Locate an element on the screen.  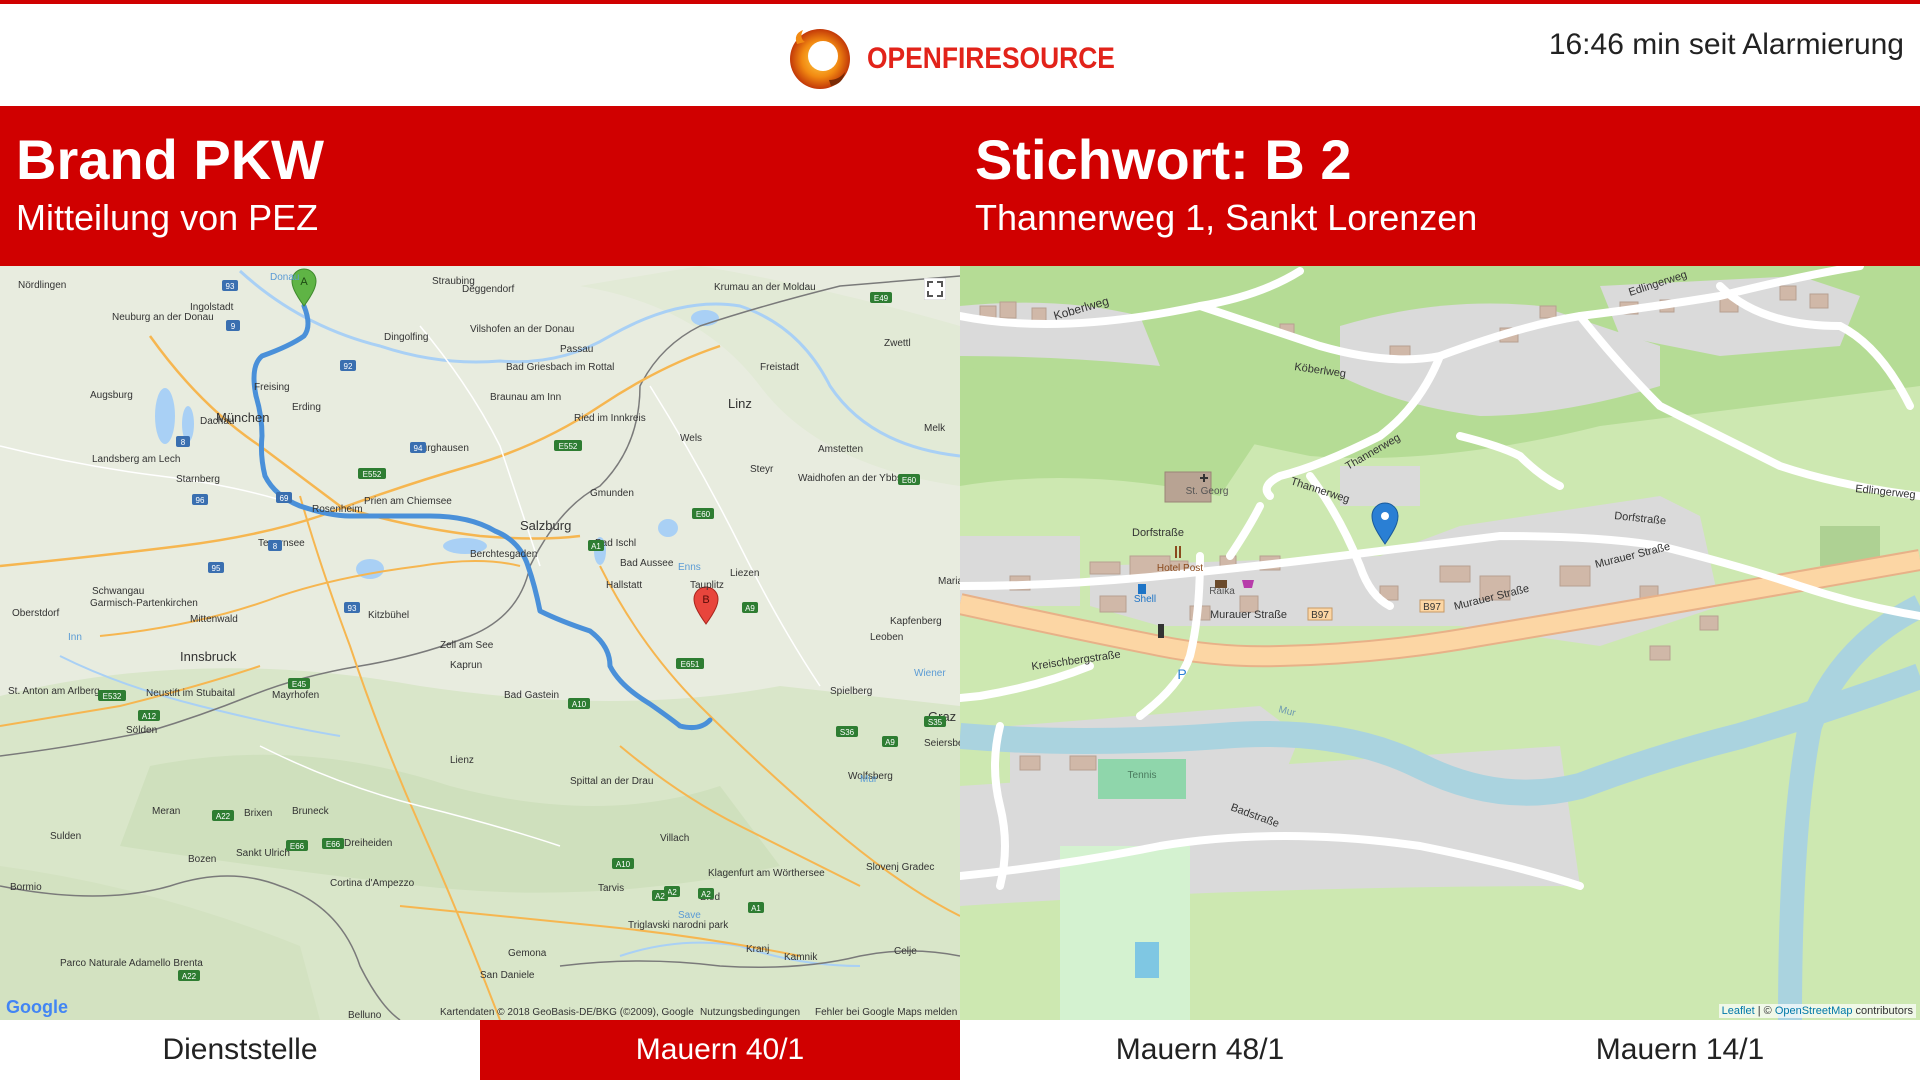
route-map-place-label: Wiener is located at coordinates (930, 673).